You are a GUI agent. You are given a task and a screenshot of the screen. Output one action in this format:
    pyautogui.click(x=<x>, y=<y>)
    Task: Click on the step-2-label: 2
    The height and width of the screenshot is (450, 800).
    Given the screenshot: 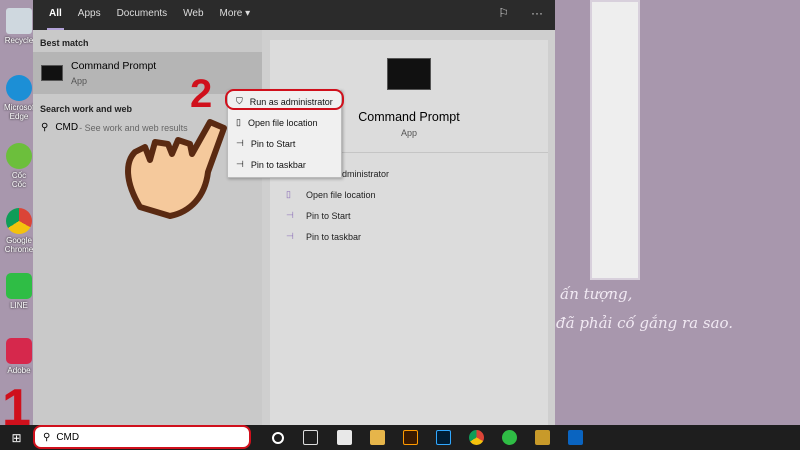 What is the action you would take?
    pyautogui.click(x=201, y=94)
    